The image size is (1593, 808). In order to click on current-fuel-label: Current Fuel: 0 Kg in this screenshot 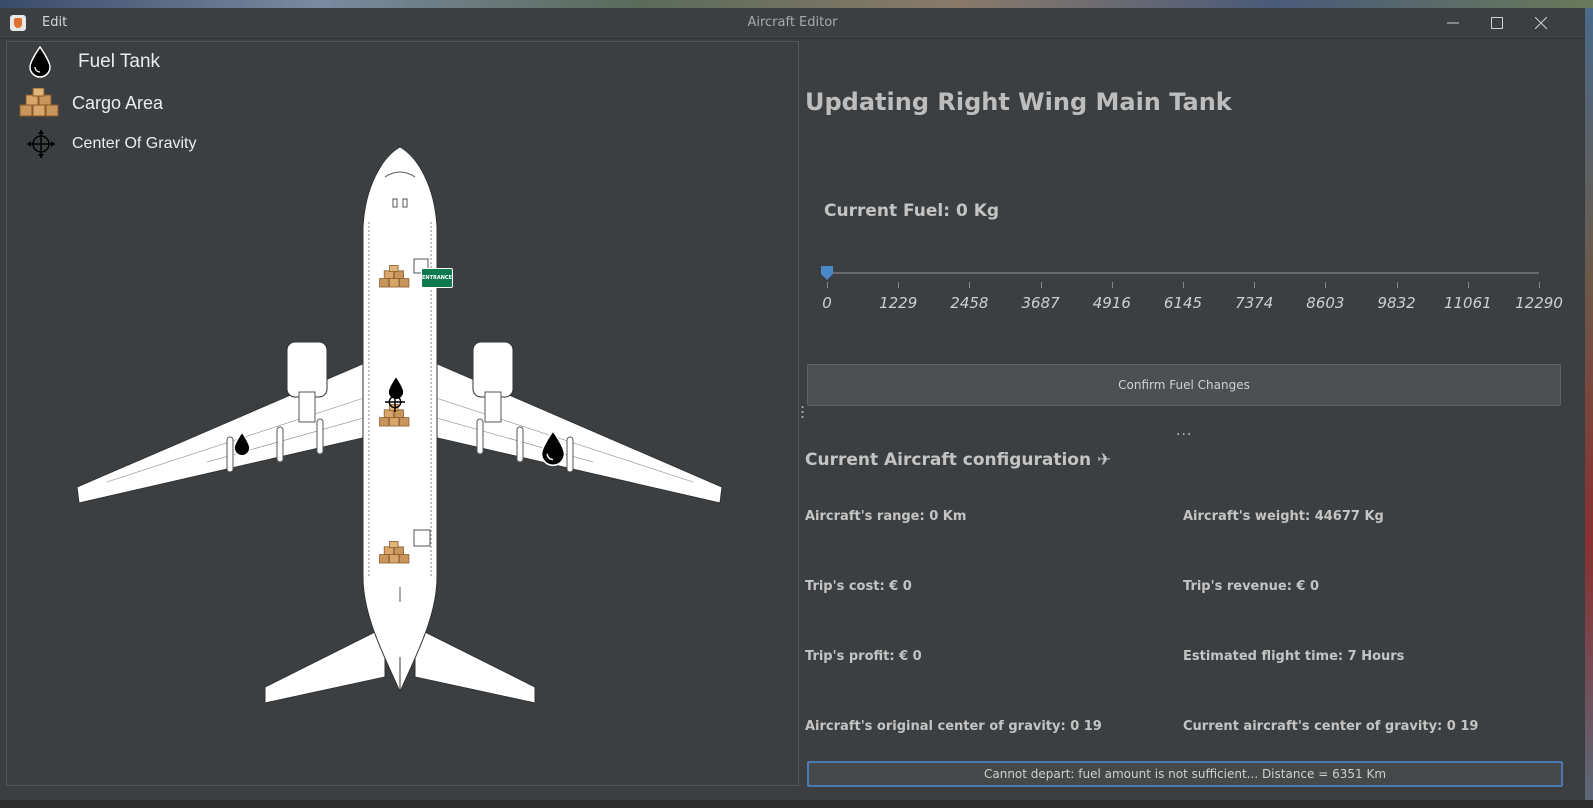, I will do `click(912, 211)`.